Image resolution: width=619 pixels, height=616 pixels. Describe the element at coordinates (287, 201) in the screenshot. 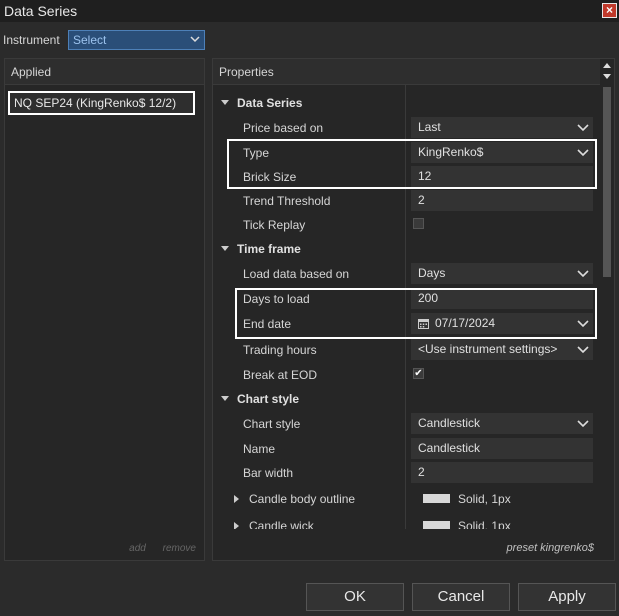

I see `prop-label-trend-threshold: Trend Threshold` at that location.